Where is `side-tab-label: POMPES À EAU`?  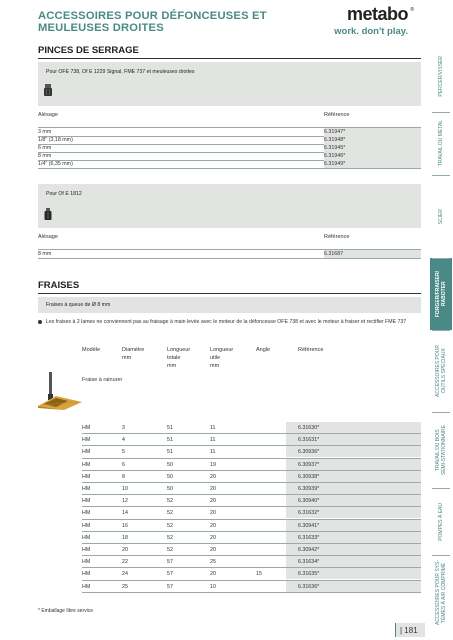
side-tab-label: POMPES À EAU is located at coordinates (441, 521).